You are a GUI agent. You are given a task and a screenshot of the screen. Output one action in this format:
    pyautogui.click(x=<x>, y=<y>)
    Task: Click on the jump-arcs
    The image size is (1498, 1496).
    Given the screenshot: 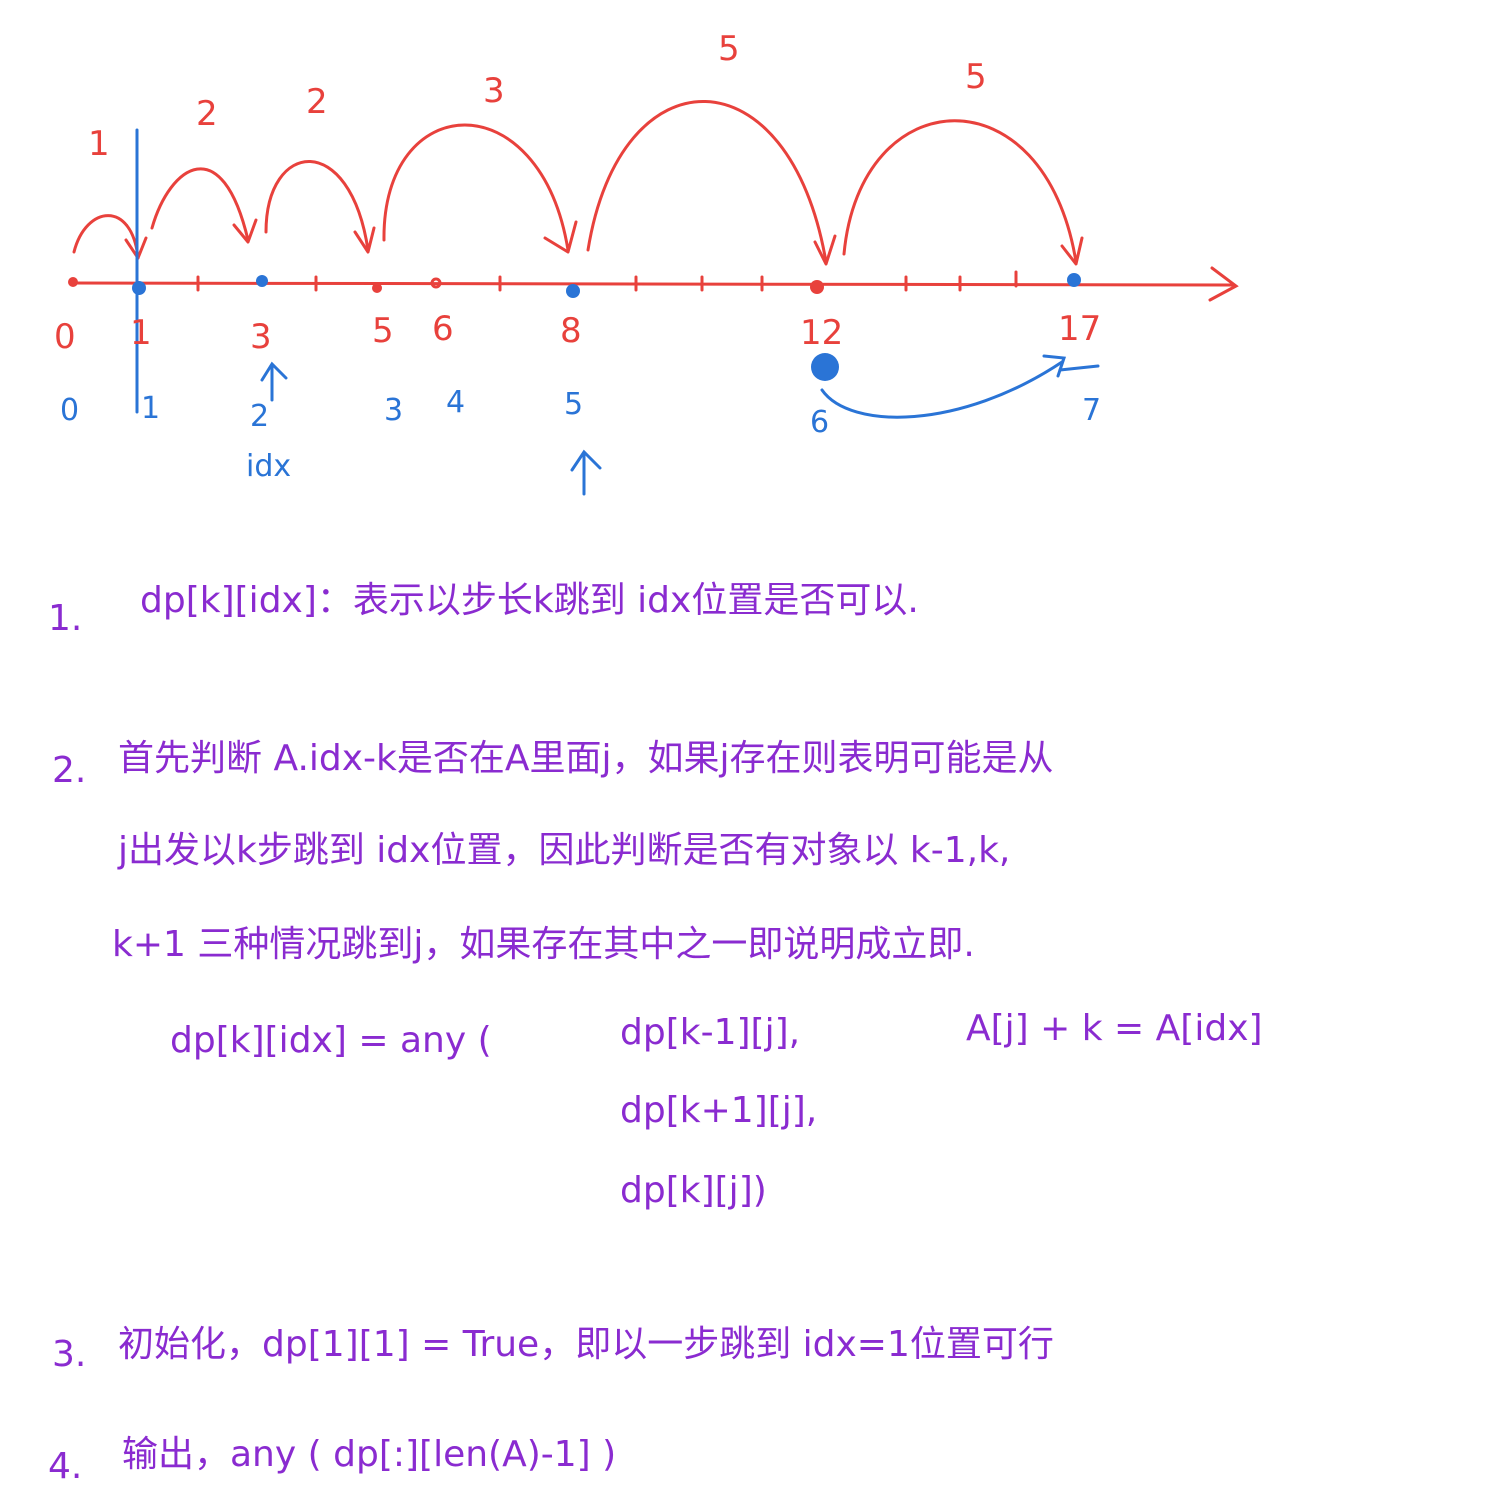 What is the action you would take?
    pyautogui.click(x=578, y=183)
    